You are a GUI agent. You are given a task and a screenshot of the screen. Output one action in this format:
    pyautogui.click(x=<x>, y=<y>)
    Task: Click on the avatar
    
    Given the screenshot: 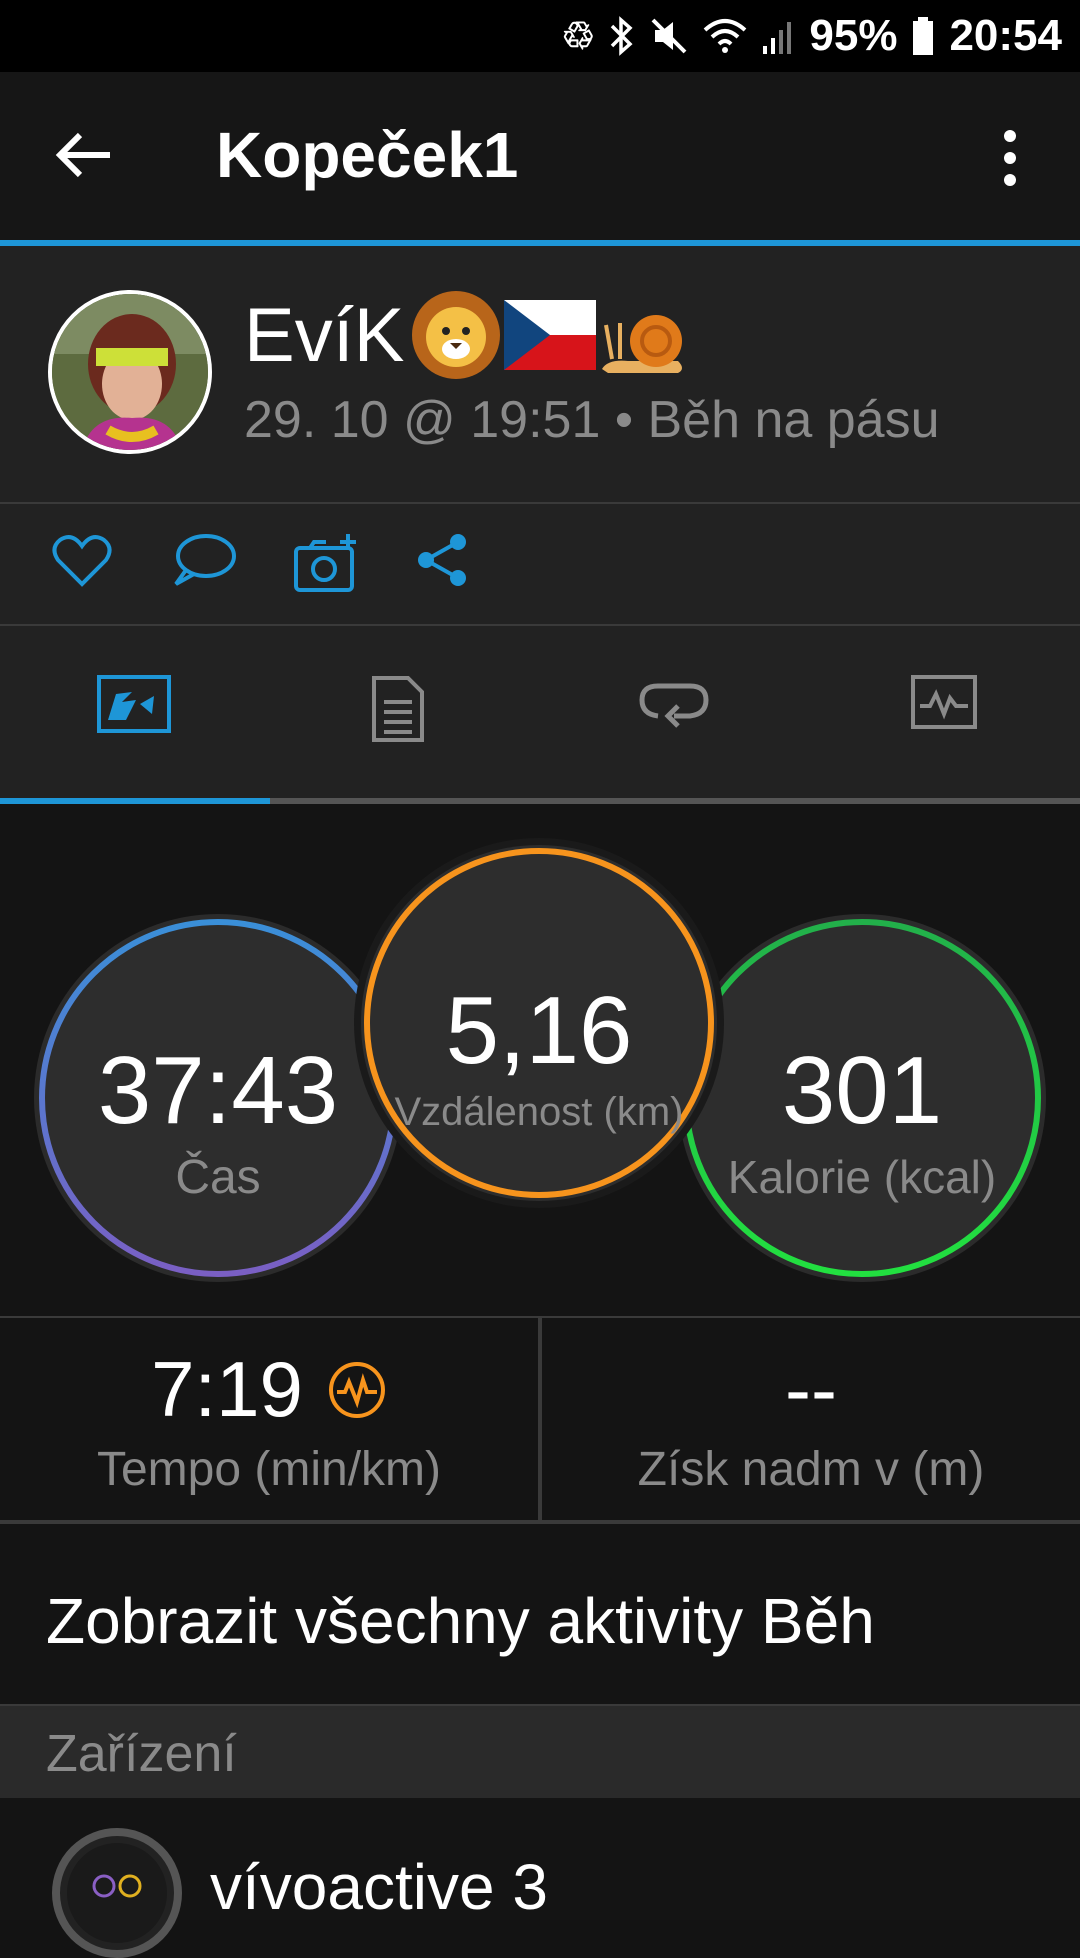 What is the action you would take?
    pyautogui.click(x=130, y=372)
    